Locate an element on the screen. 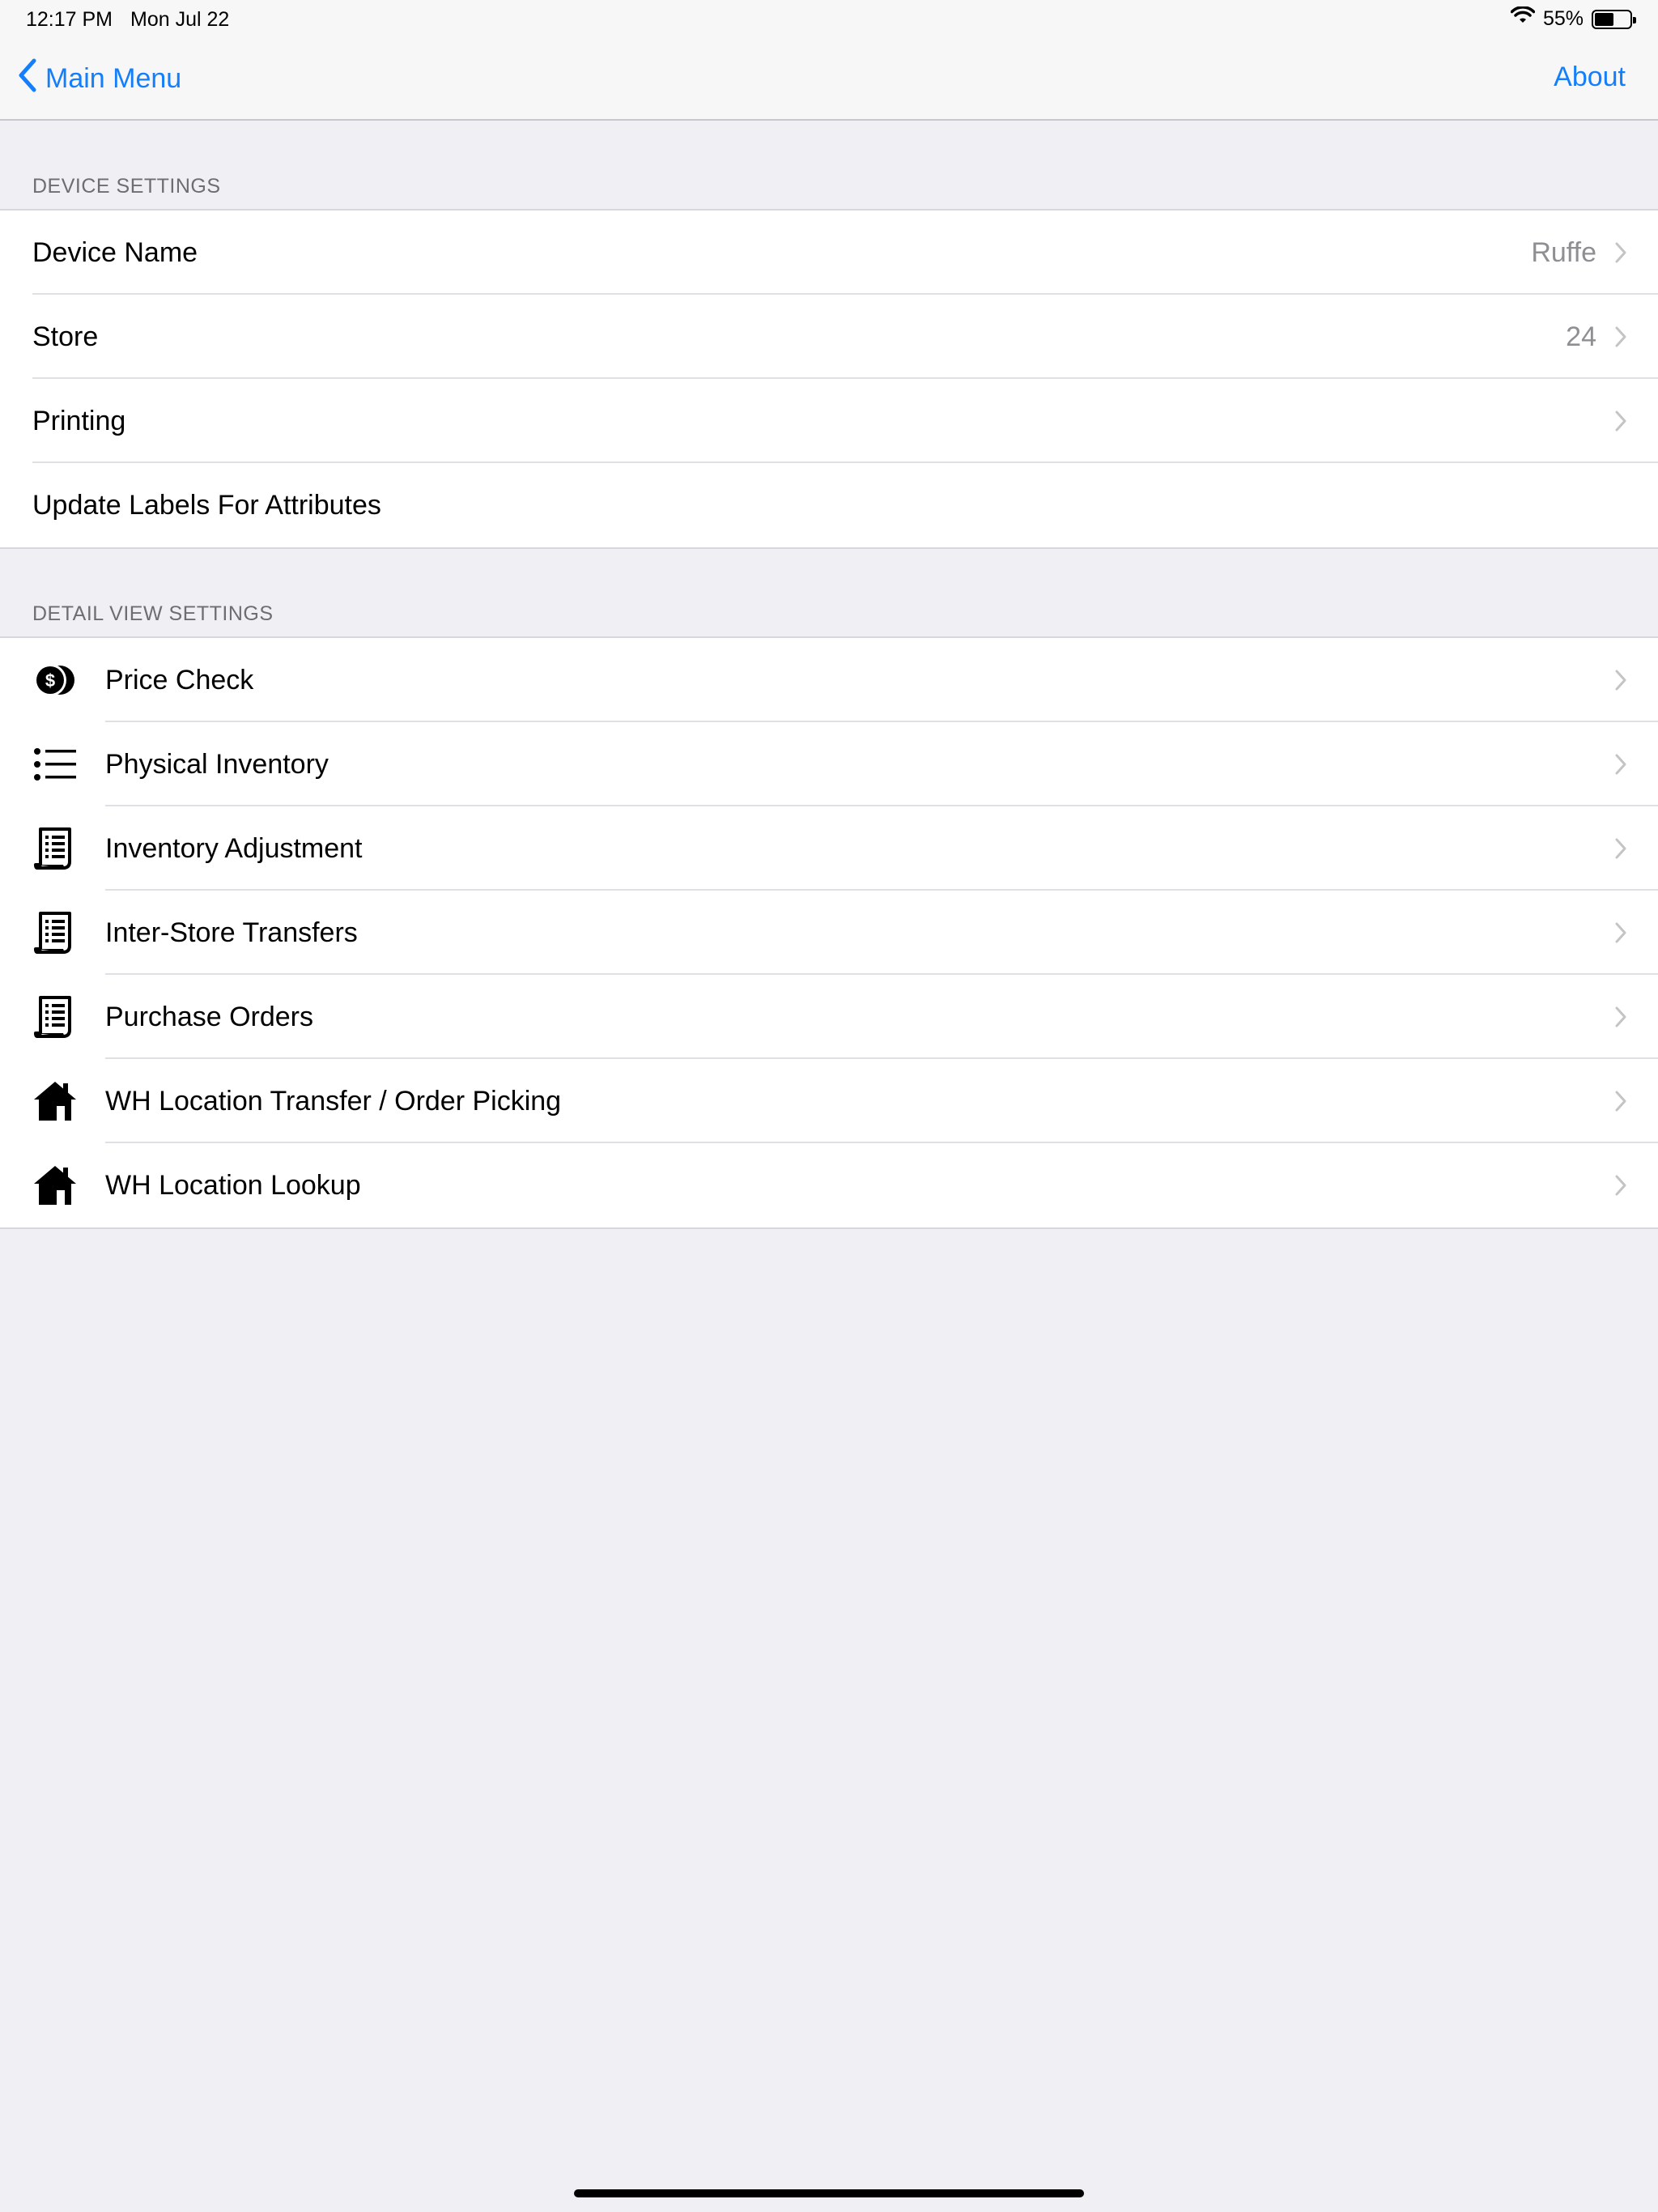 The height and width of the screenshot is (2212, 1658). update-labels-row: Update Labels For Attributes is located at coordinates (829, 505).